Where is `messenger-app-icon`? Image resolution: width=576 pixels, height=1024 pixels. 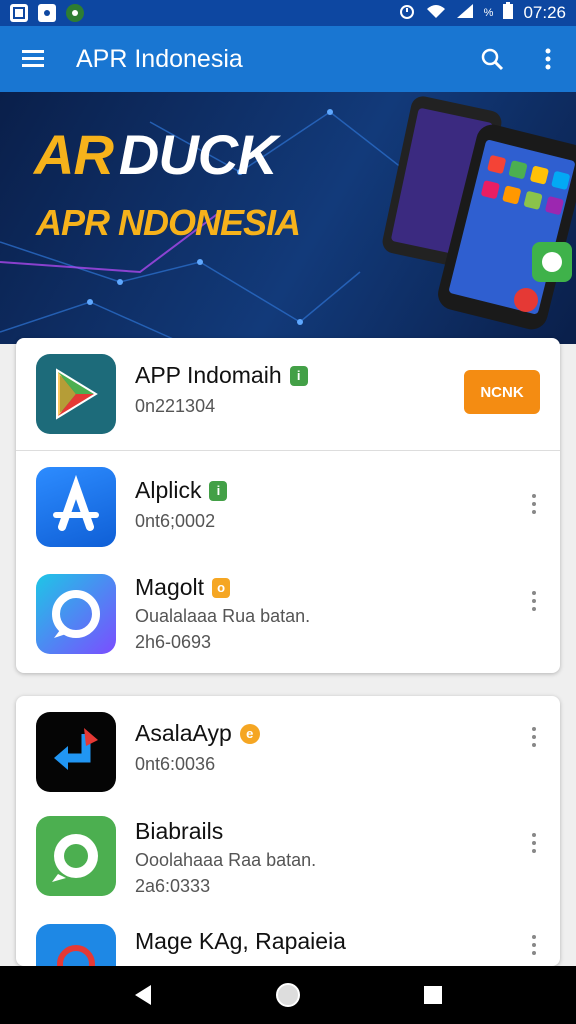
messenger-app-icon is located at coordinates (76, 614).